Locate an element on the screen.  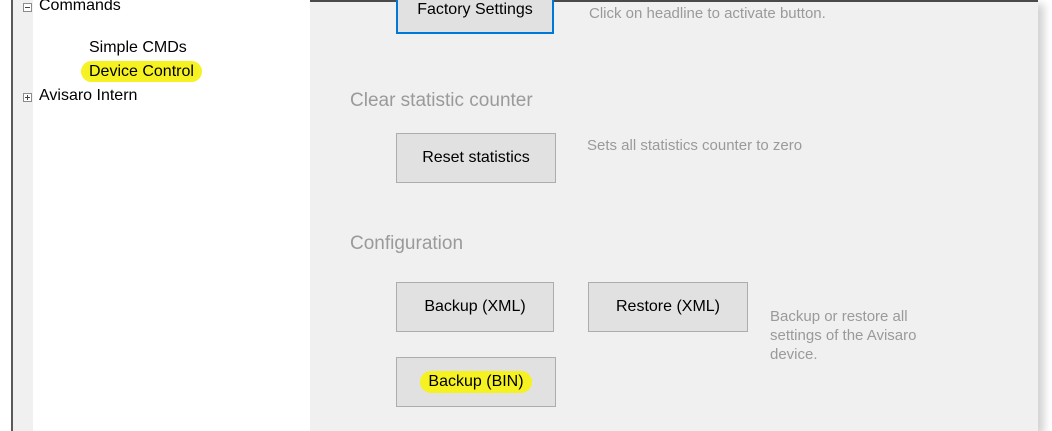
backup-bin-button: Backup (BIN) is located at coordinates (476, 382).